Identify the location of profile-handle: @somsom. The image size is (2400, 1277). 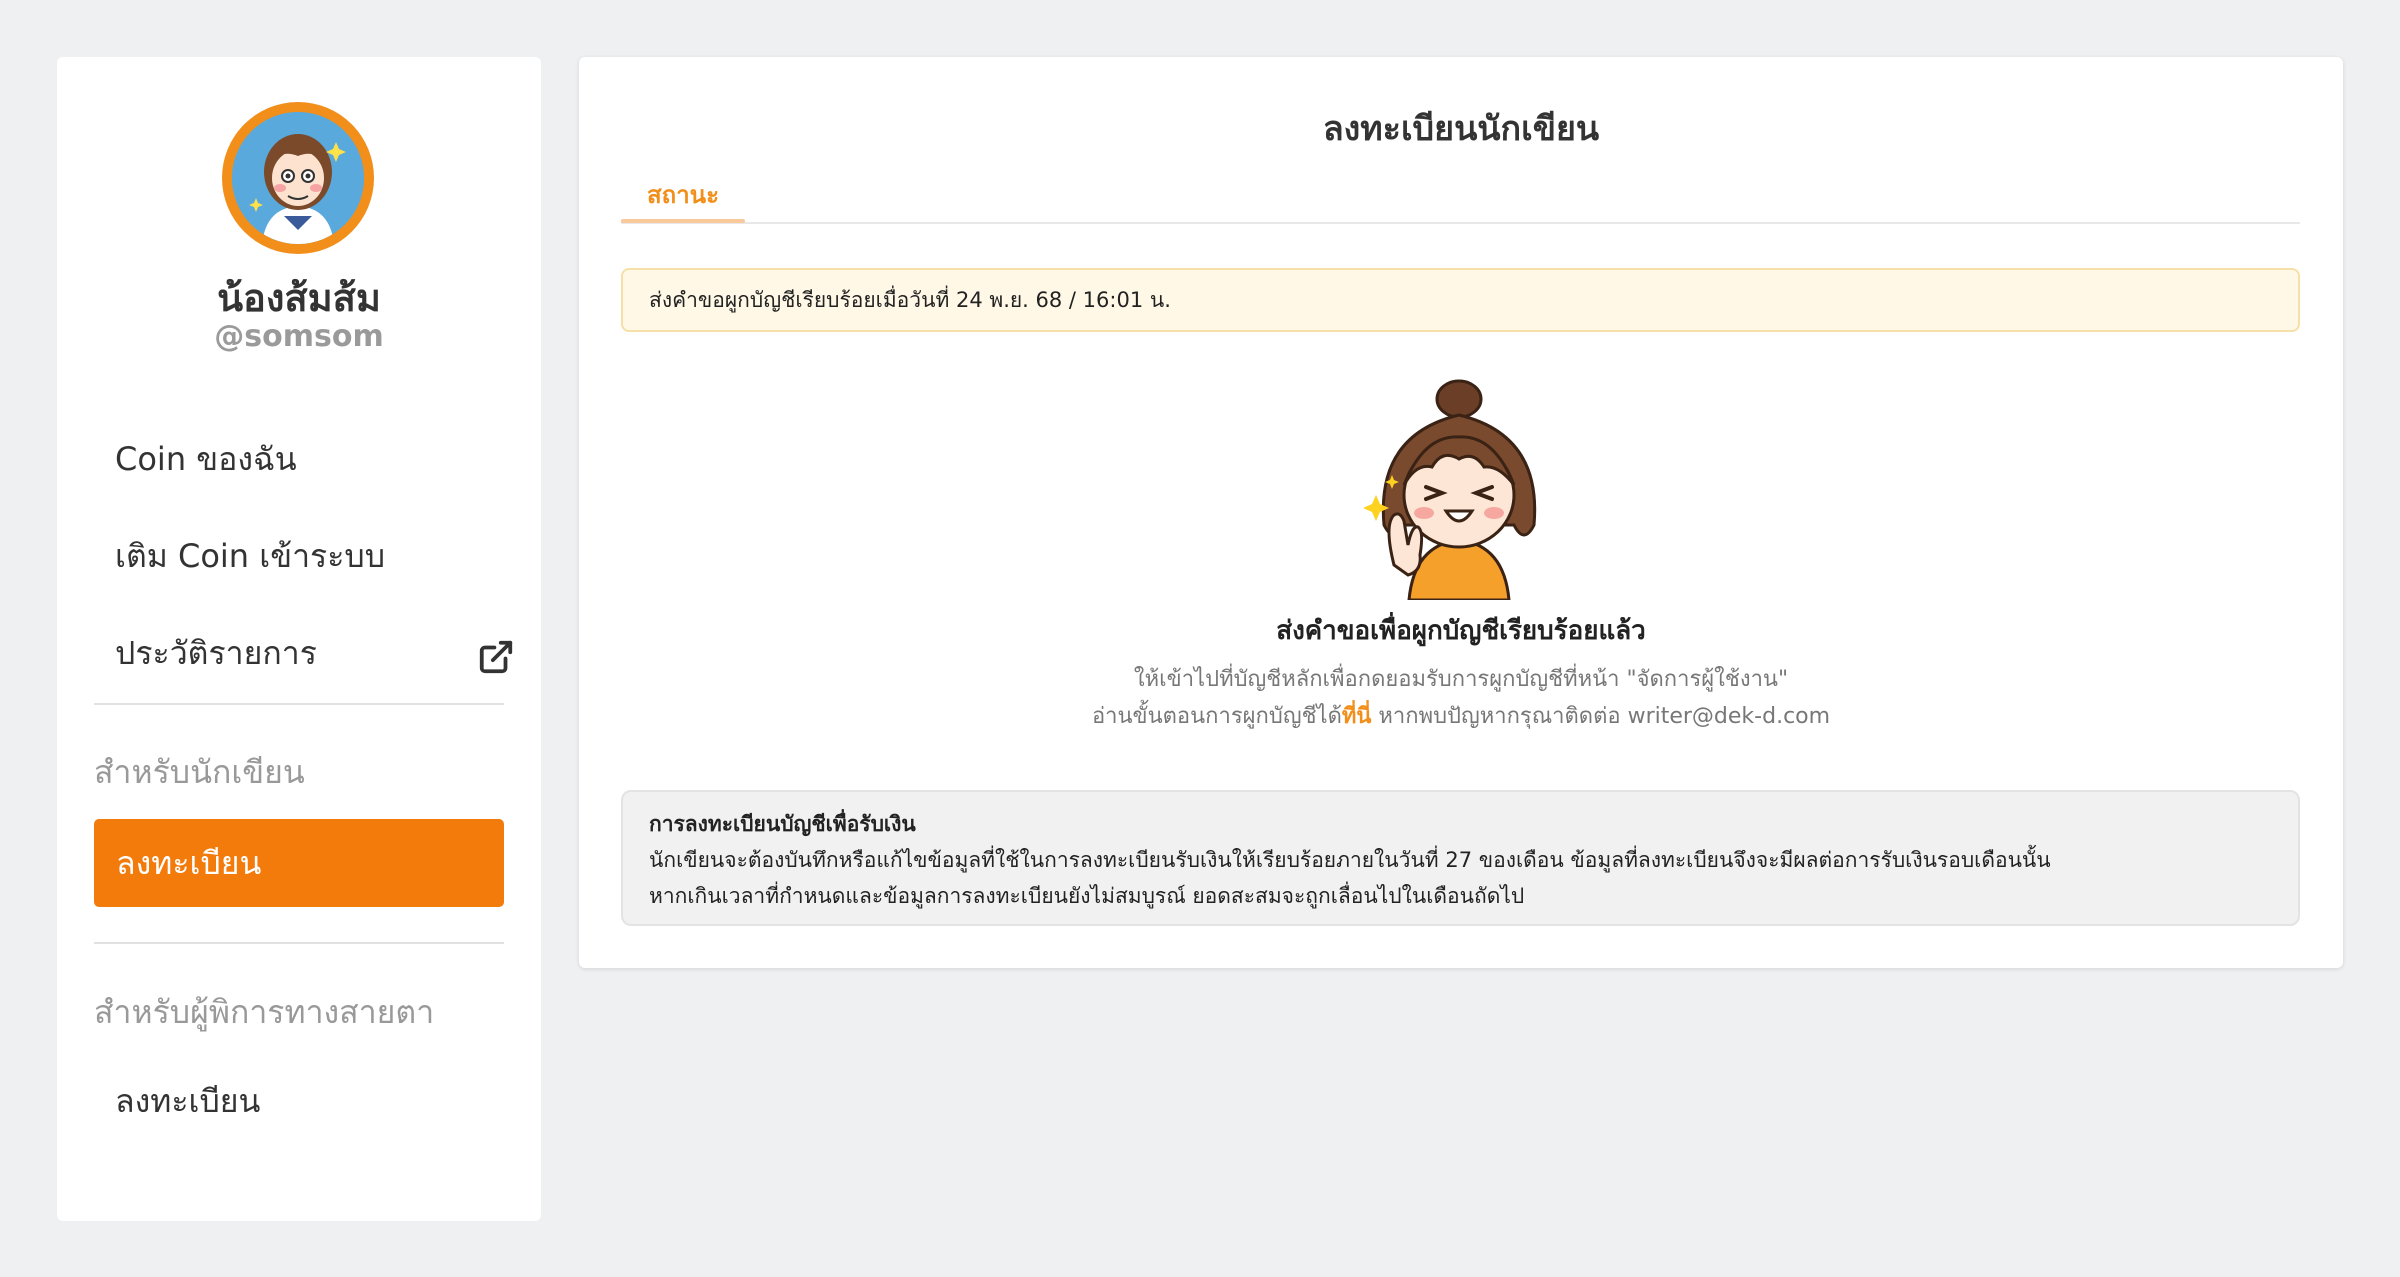
(299, 336).